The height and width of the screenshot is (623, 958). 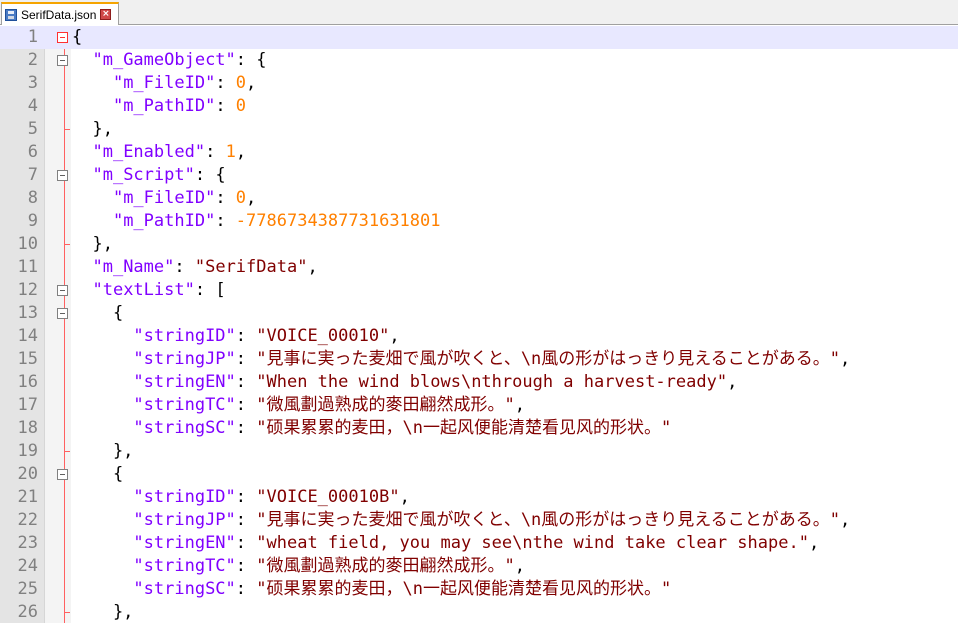 I want to click on line-number: 9, so click(x=32, y=221).